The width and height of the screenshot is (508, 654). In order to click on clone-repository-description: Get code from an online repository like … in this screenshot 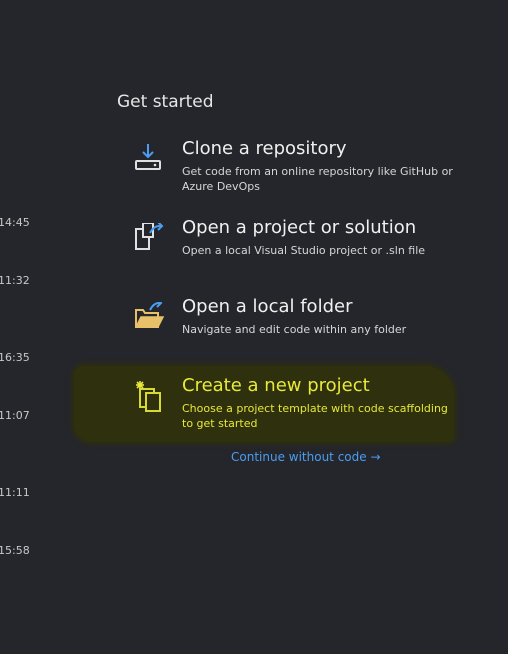, I will do `click(317, 179)`.